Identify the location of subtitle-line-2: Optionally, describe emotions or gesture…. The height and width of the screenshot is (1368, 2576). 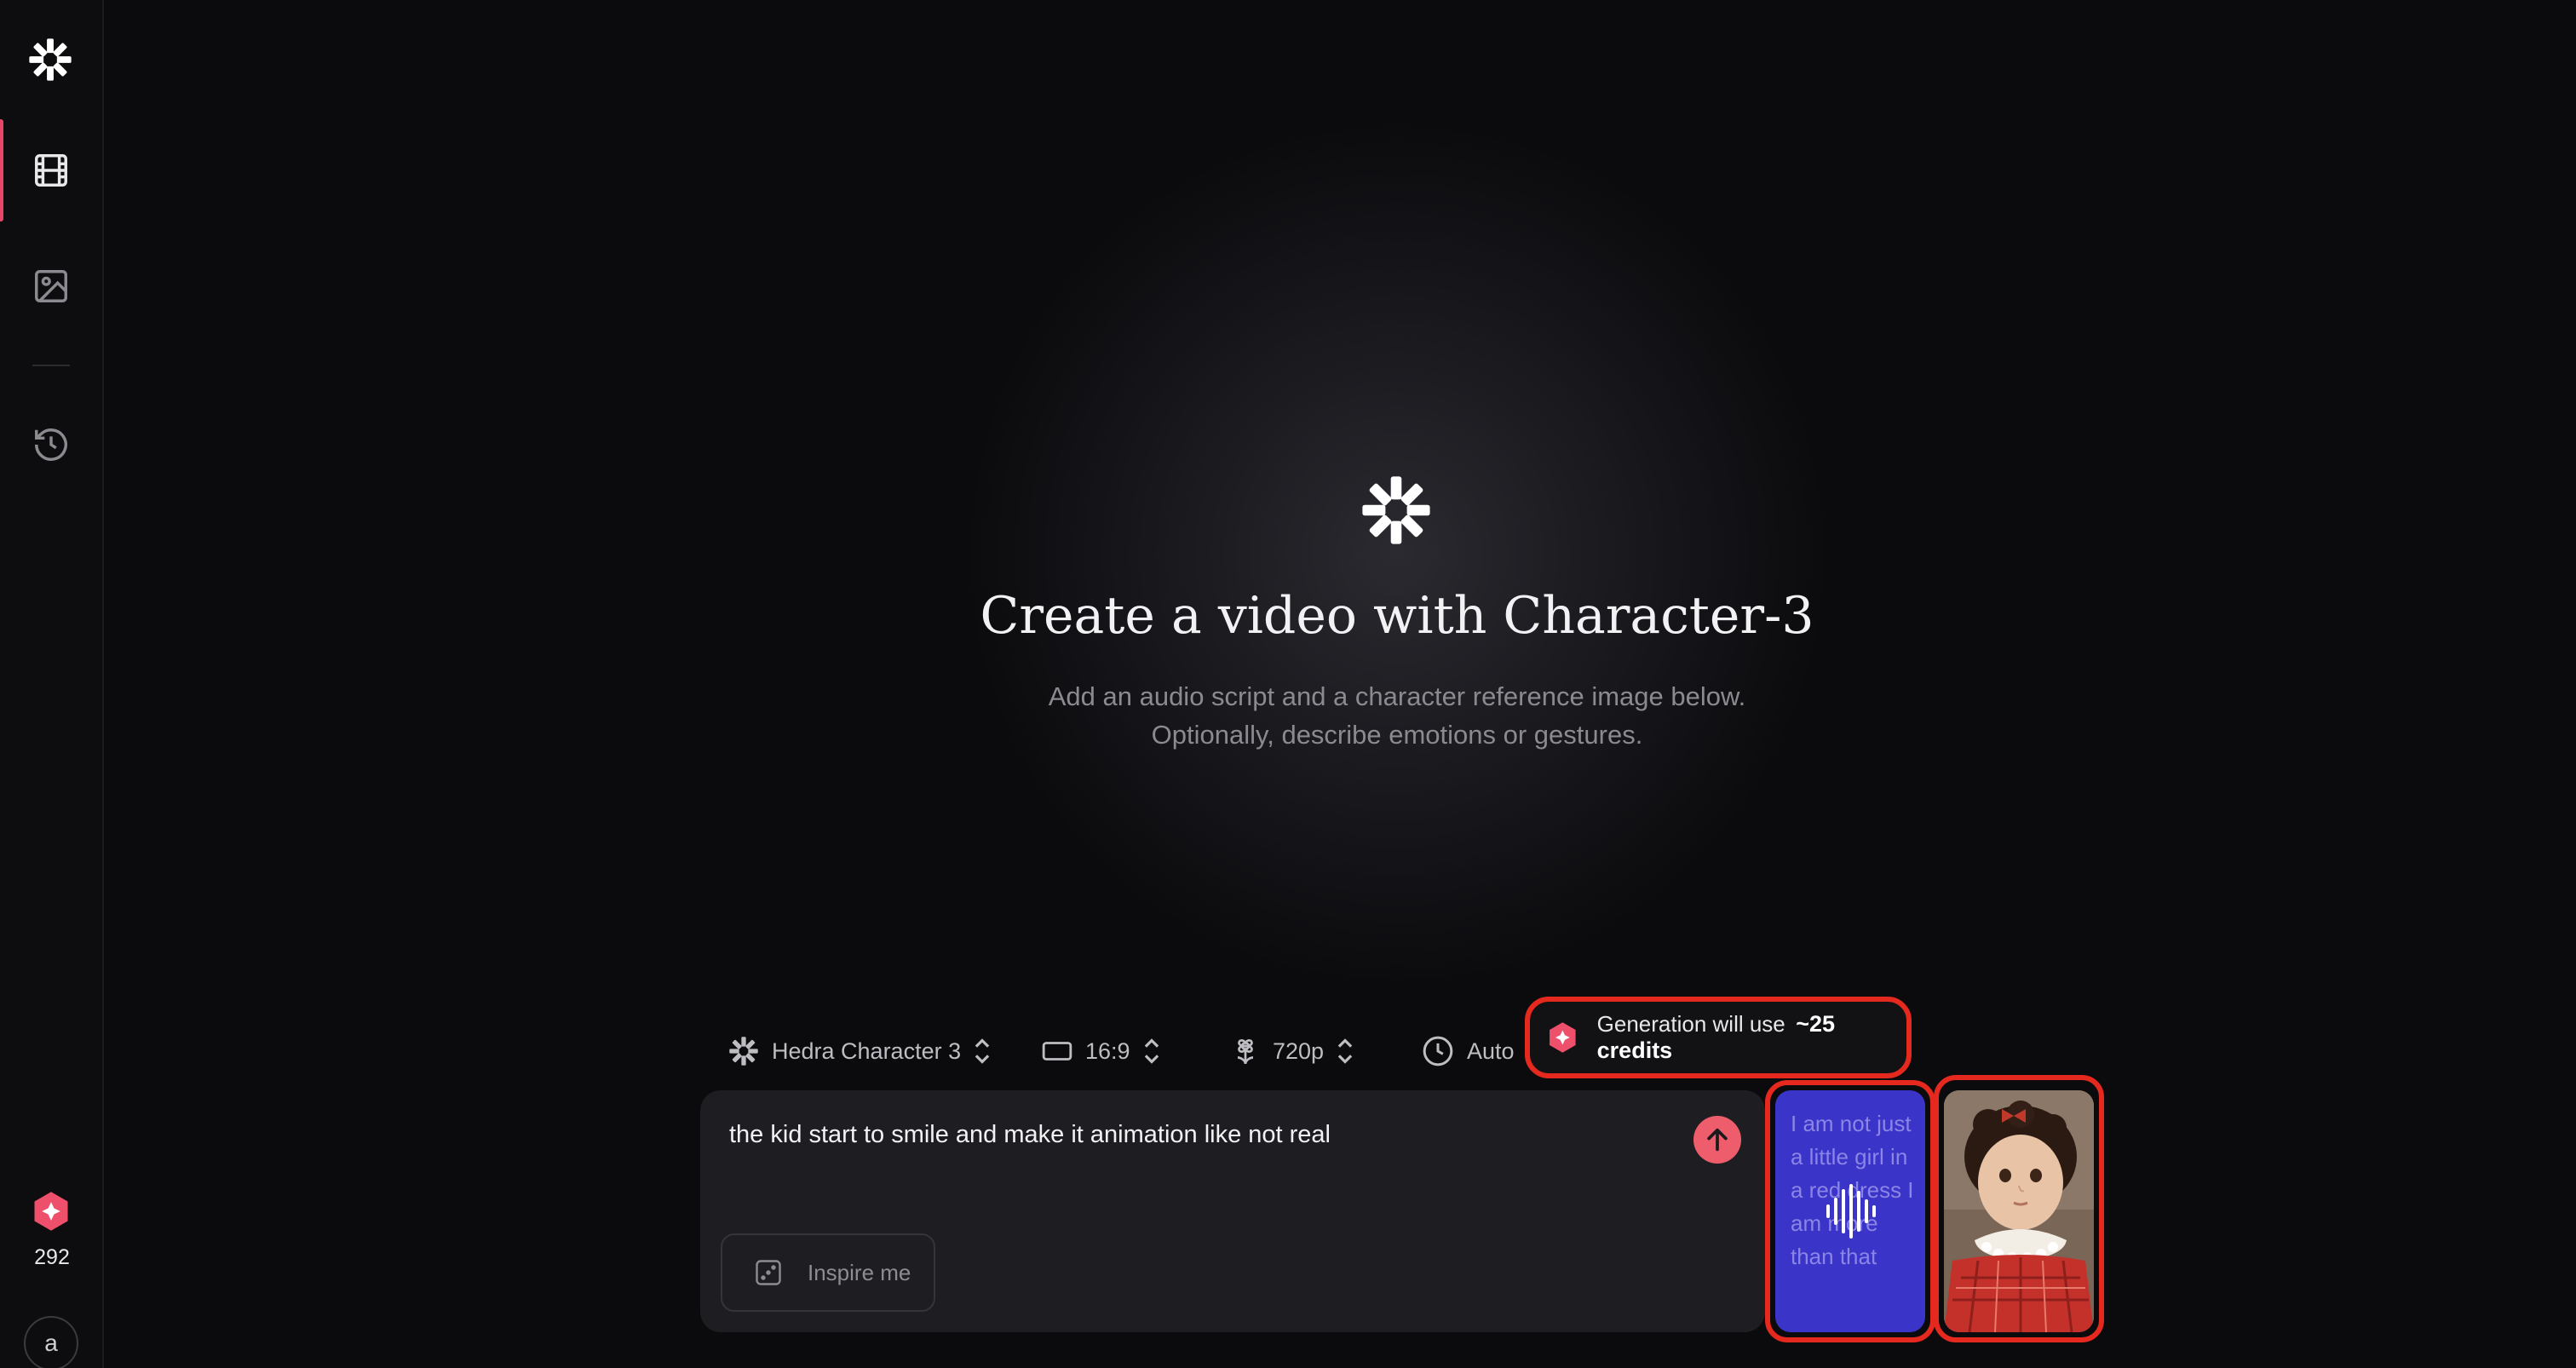
(1397, 735).